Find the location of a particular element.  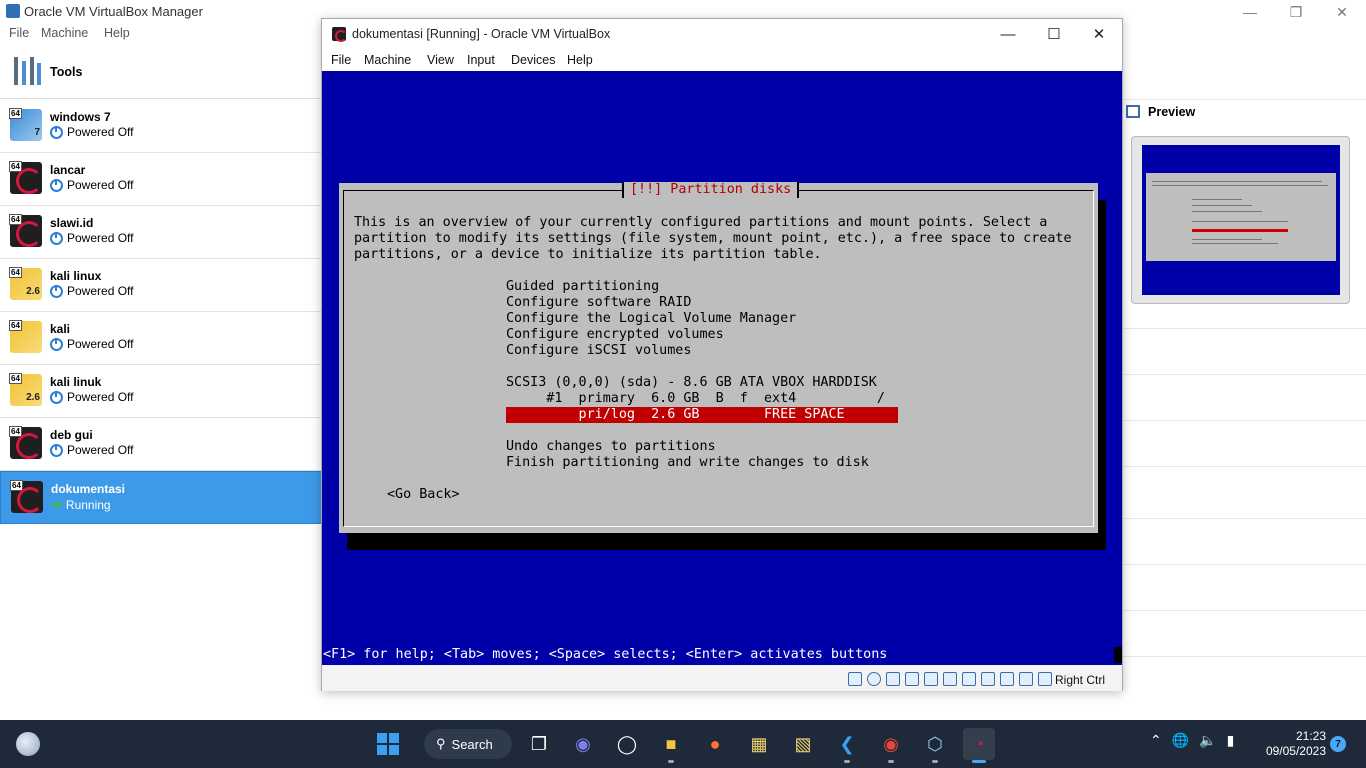

vm-minimize-button: — is located at coordinates (1008, 34).